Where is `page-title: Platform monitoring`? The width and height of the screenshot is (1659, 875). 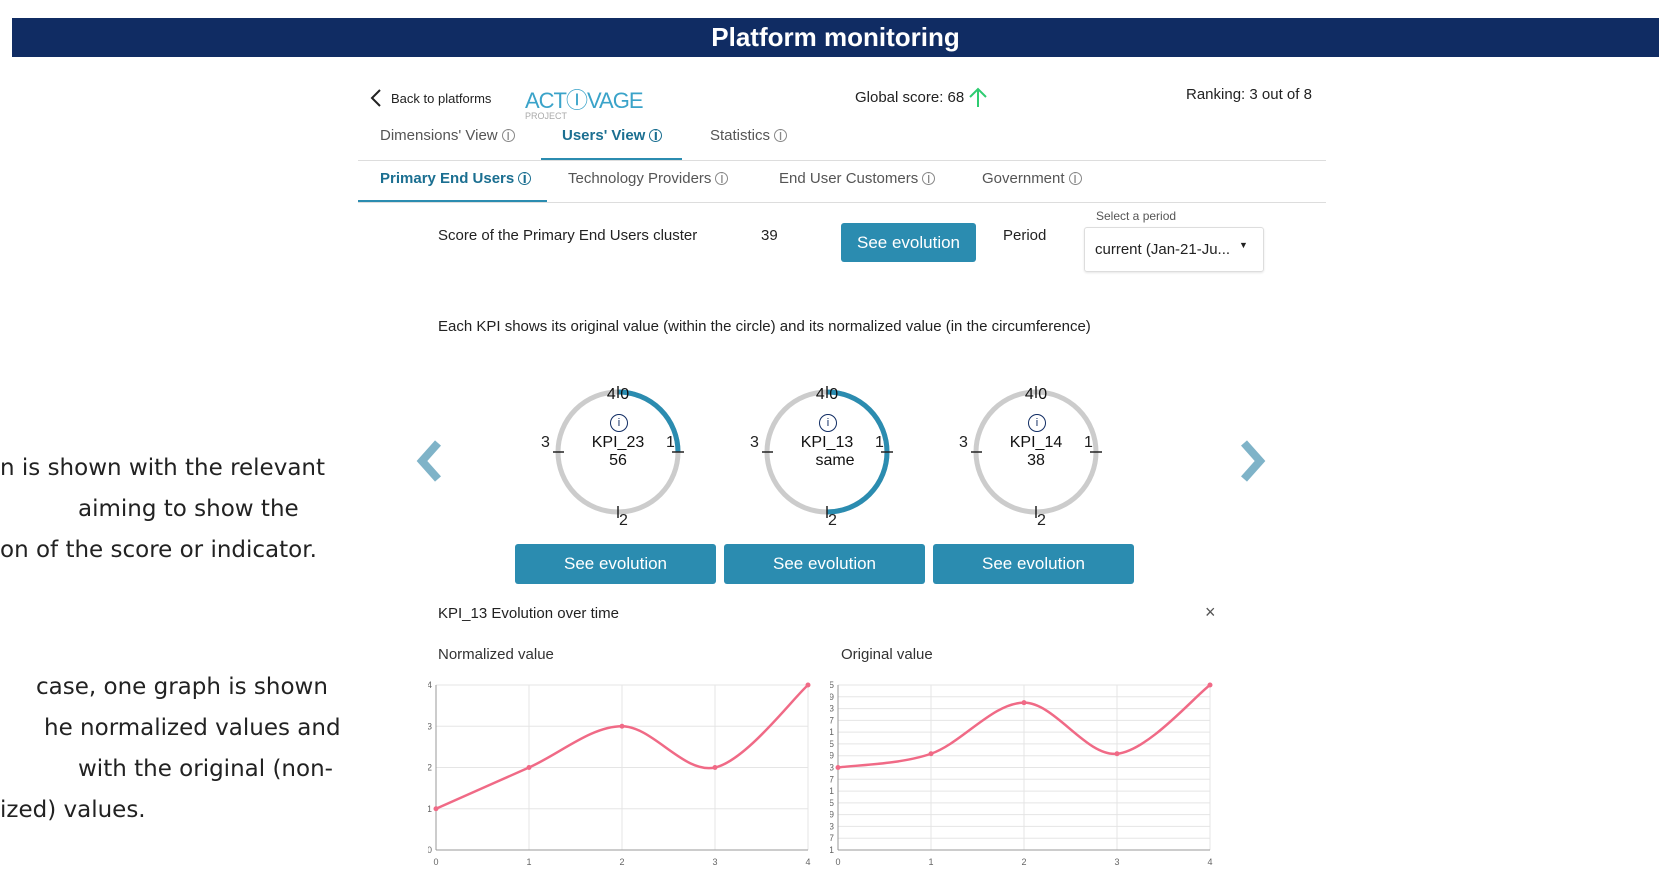
page-title: Platform monitoring is located at coordinates (835, 37).